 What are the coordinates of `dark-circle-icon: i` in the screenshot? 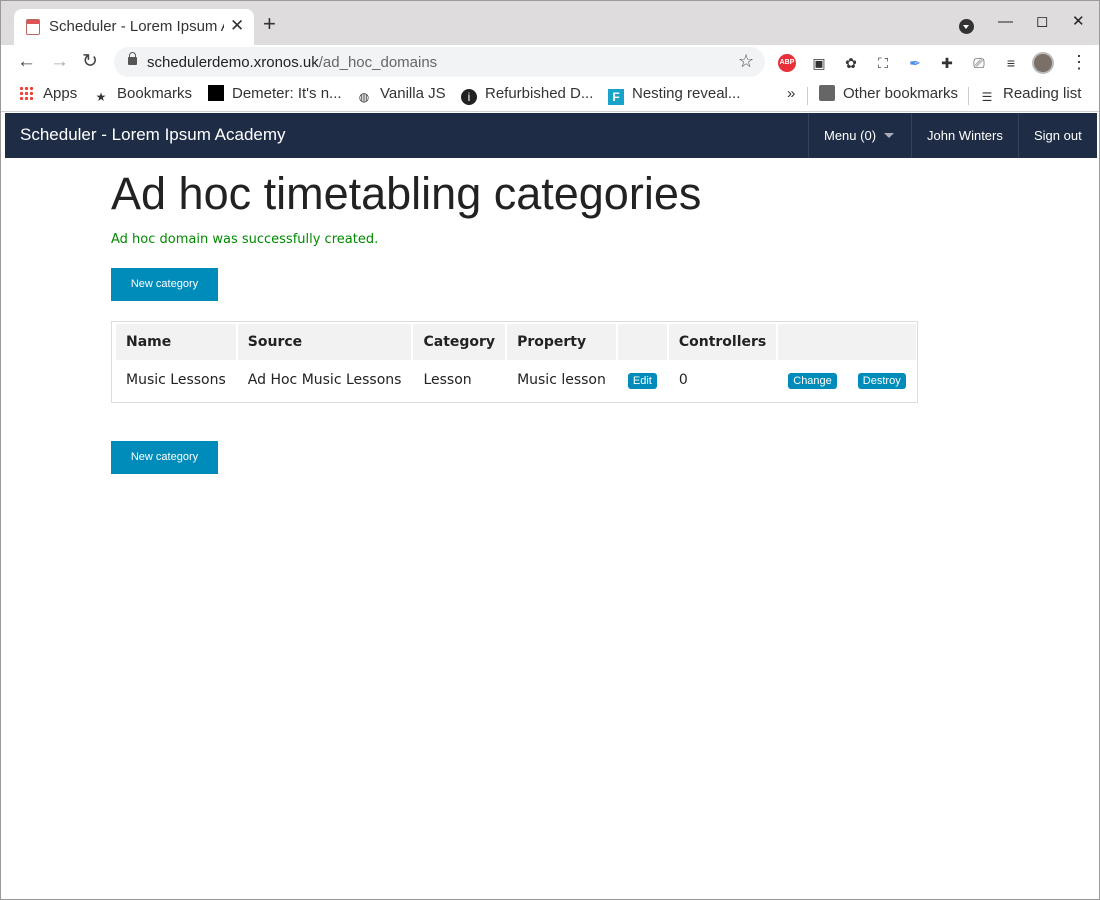 It's located at (469, 97).